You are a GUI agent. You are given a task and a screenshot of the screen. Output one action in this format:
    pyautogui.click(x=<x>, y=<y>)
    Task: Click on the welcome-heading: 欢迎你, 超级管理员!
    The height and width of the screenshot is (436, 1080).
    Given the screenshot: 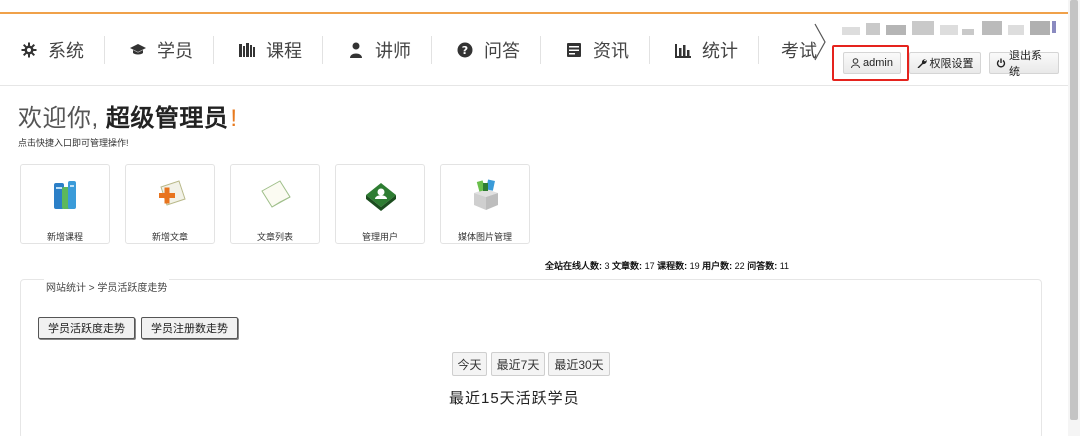 What is the action you would take?
    pyautogui.click(x=128, y=115)
    